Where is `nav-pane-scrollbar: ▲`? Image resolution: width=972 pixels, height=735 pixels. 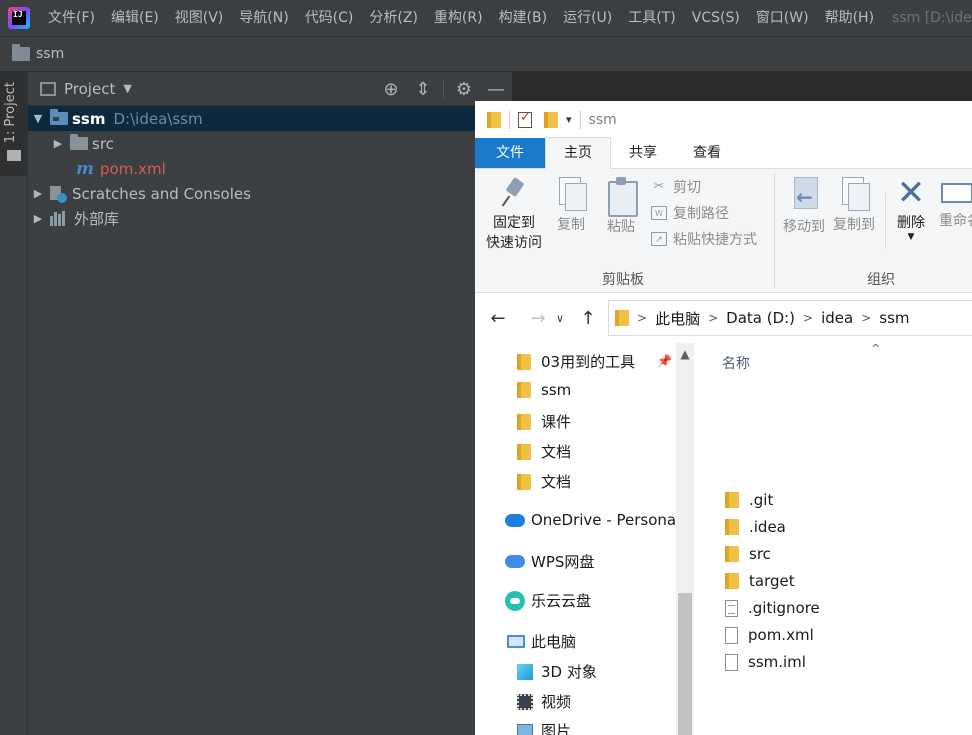 nav-pane-scrollbar: ▲ is located at coordinates (685, 539).